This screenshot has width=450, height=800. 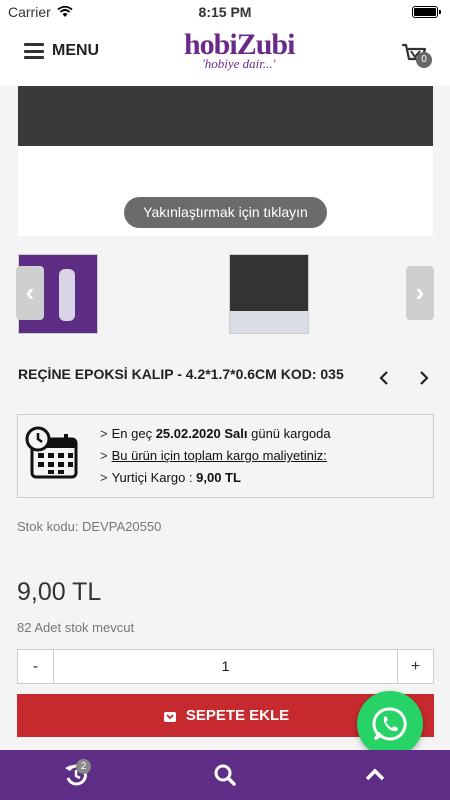 I want to click on search-button, so click(x=225, y=776).